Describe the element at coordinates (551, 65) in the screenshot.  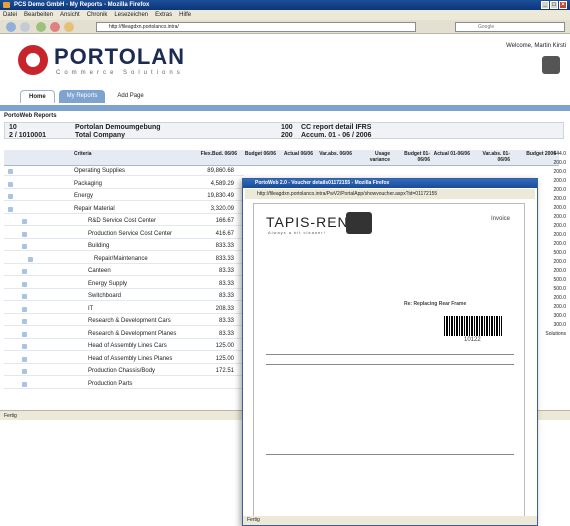
I see `user-avatar-icon` at that location.